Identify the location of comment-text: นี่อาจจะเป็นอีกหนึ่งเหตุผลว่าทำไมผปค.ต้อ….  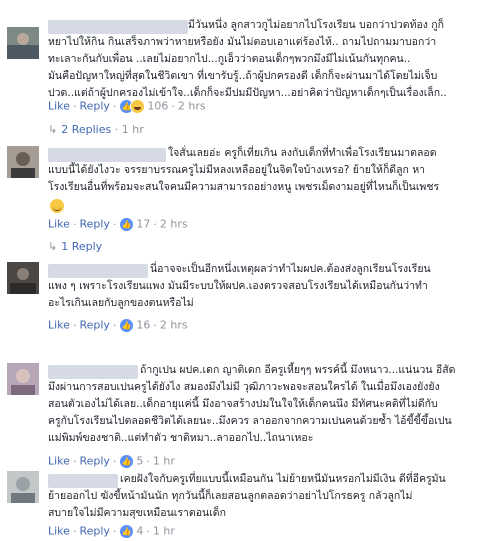
(239, 286).